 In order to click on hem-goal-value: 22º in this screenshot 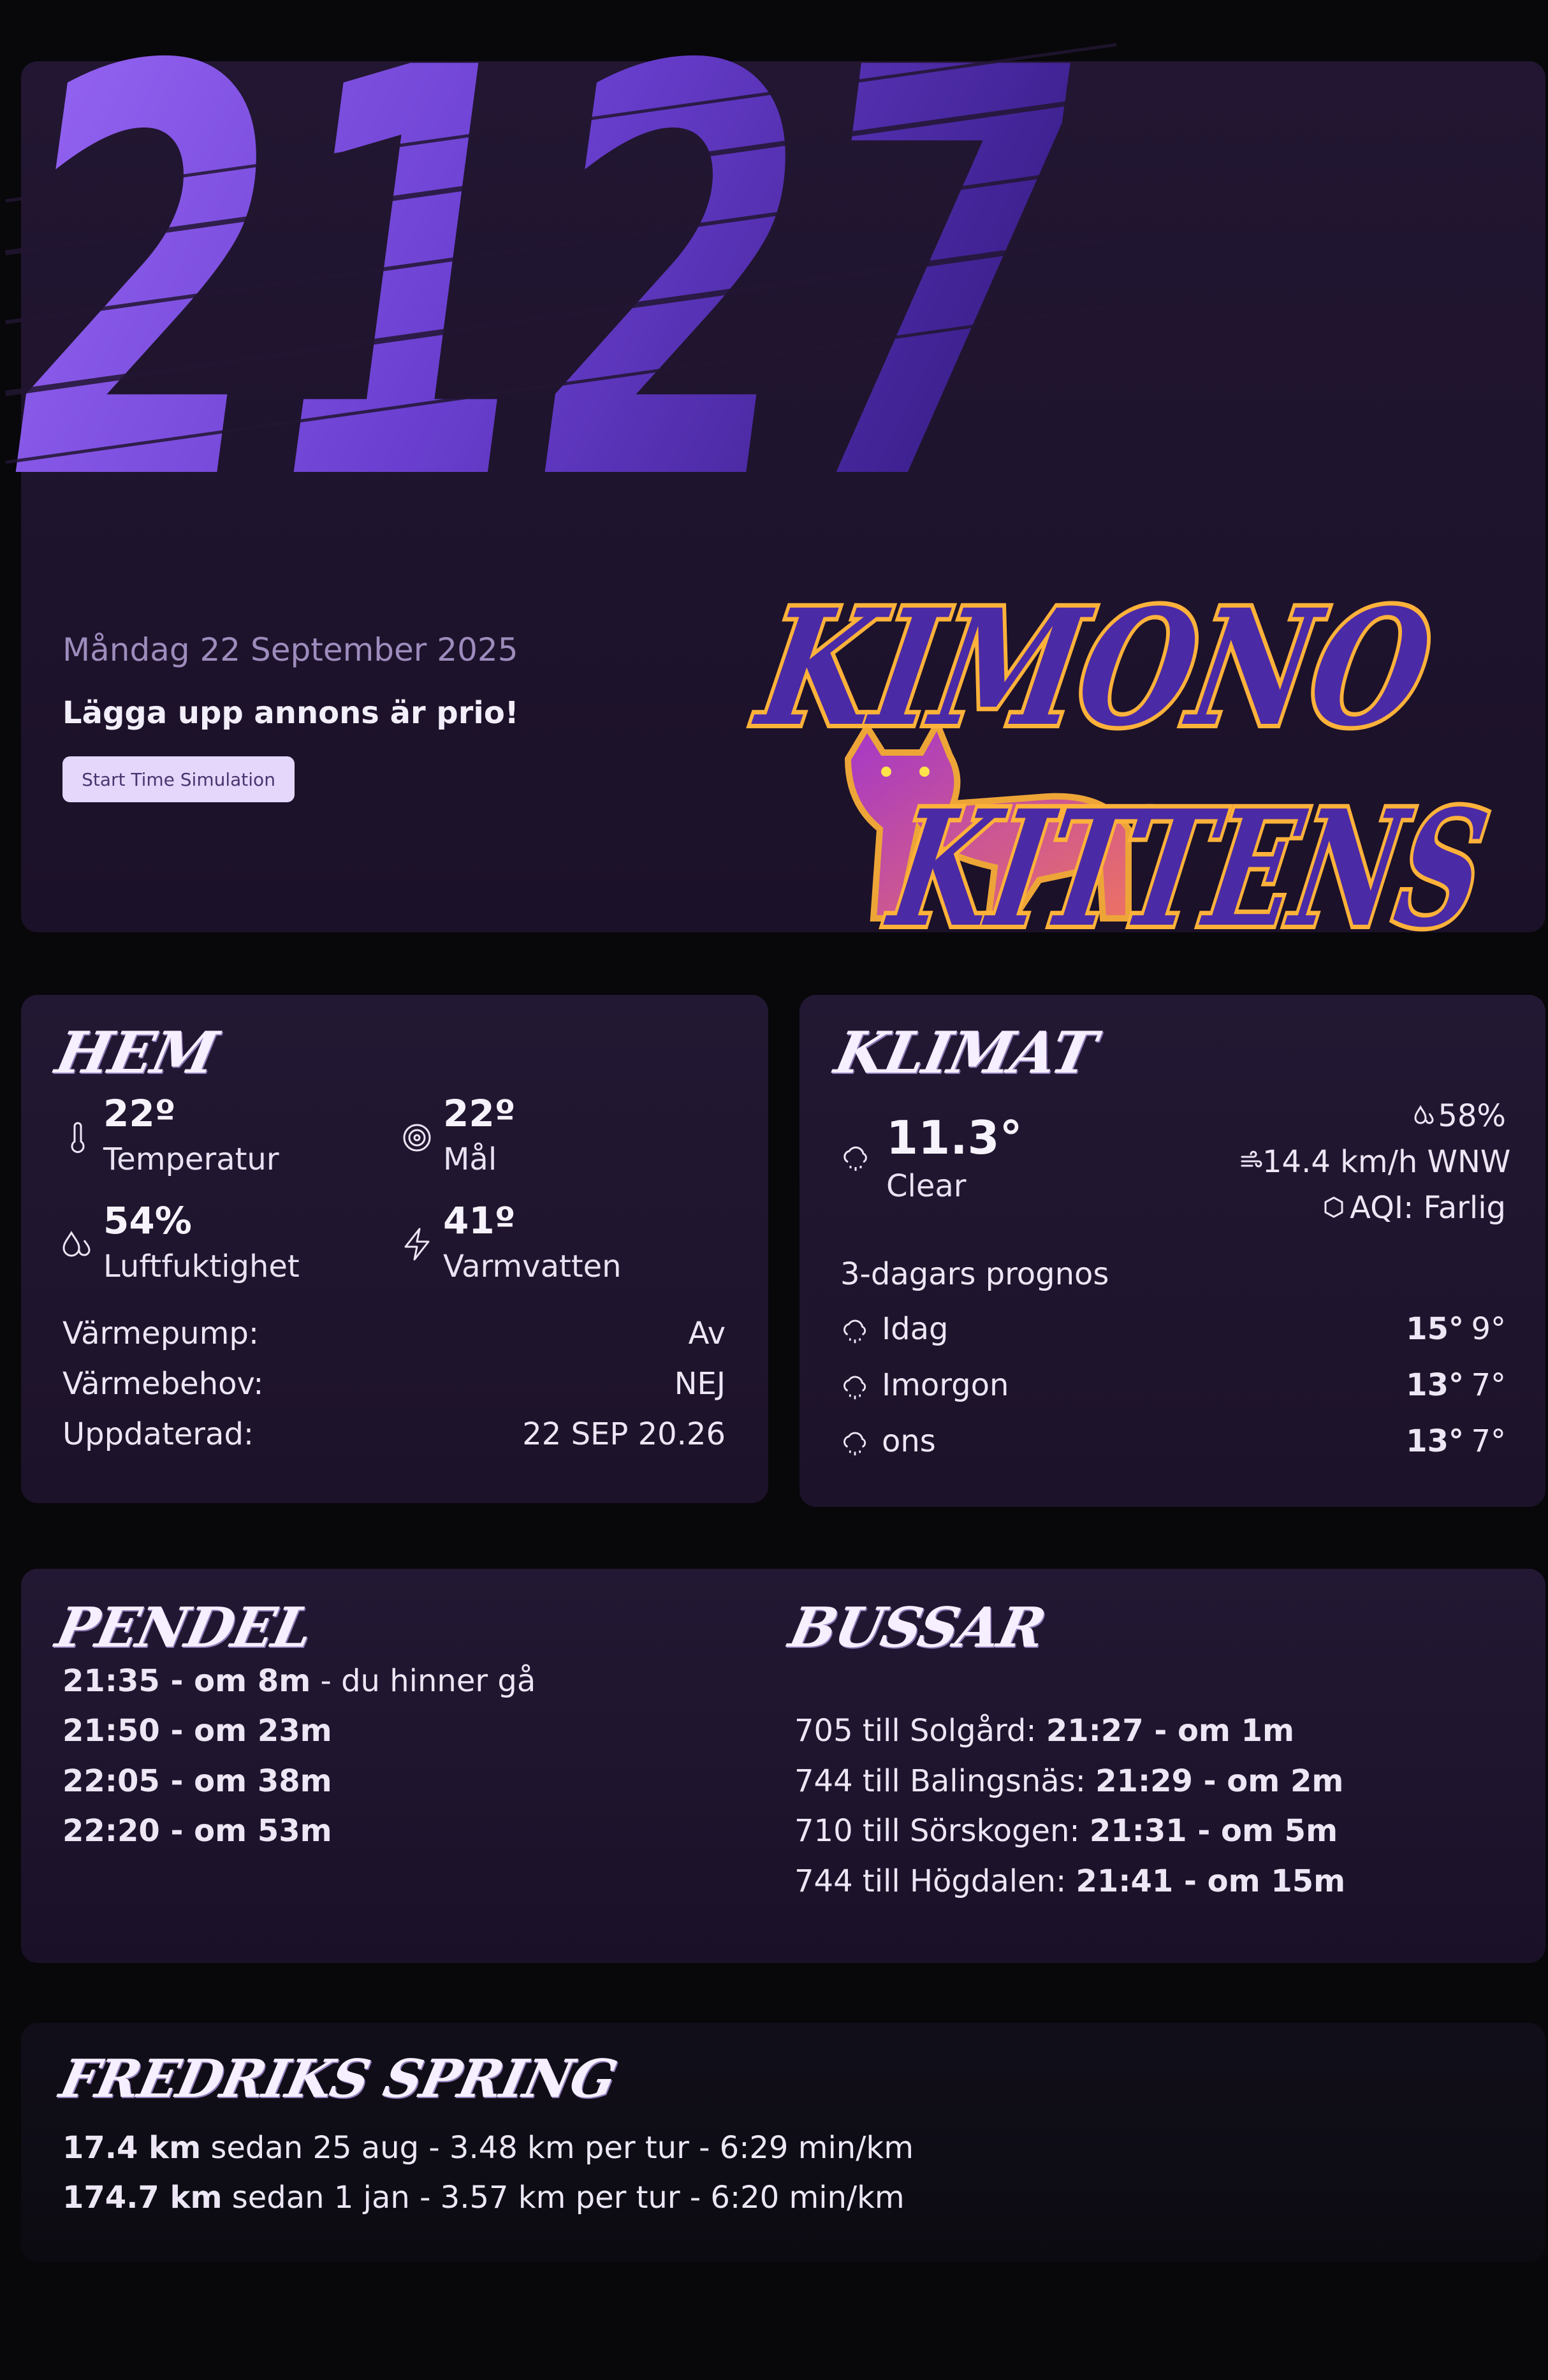, I will do `click(479, 1113)`.